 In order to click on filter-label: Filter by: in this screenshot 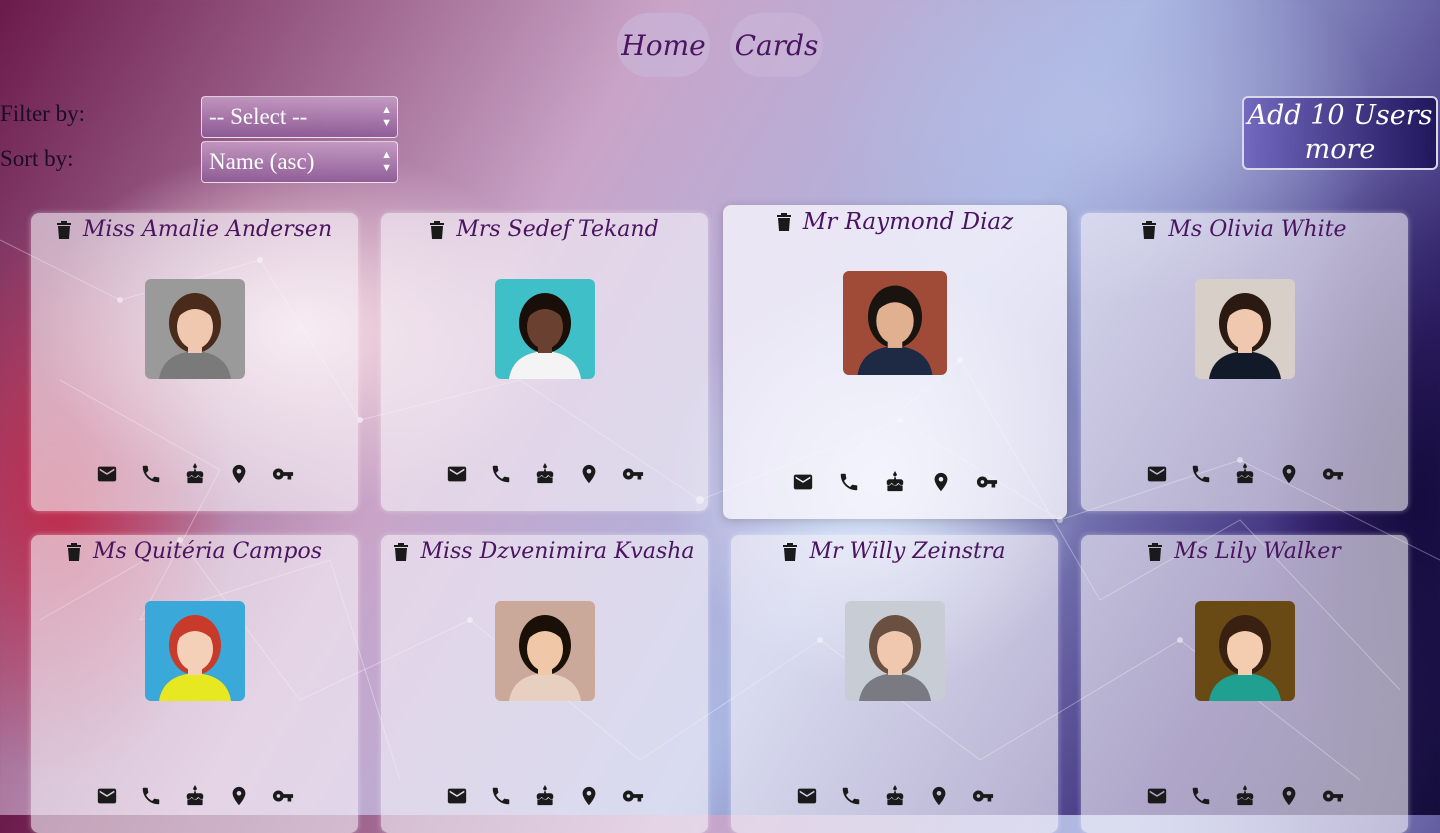, I will do `click(42, 113)`.